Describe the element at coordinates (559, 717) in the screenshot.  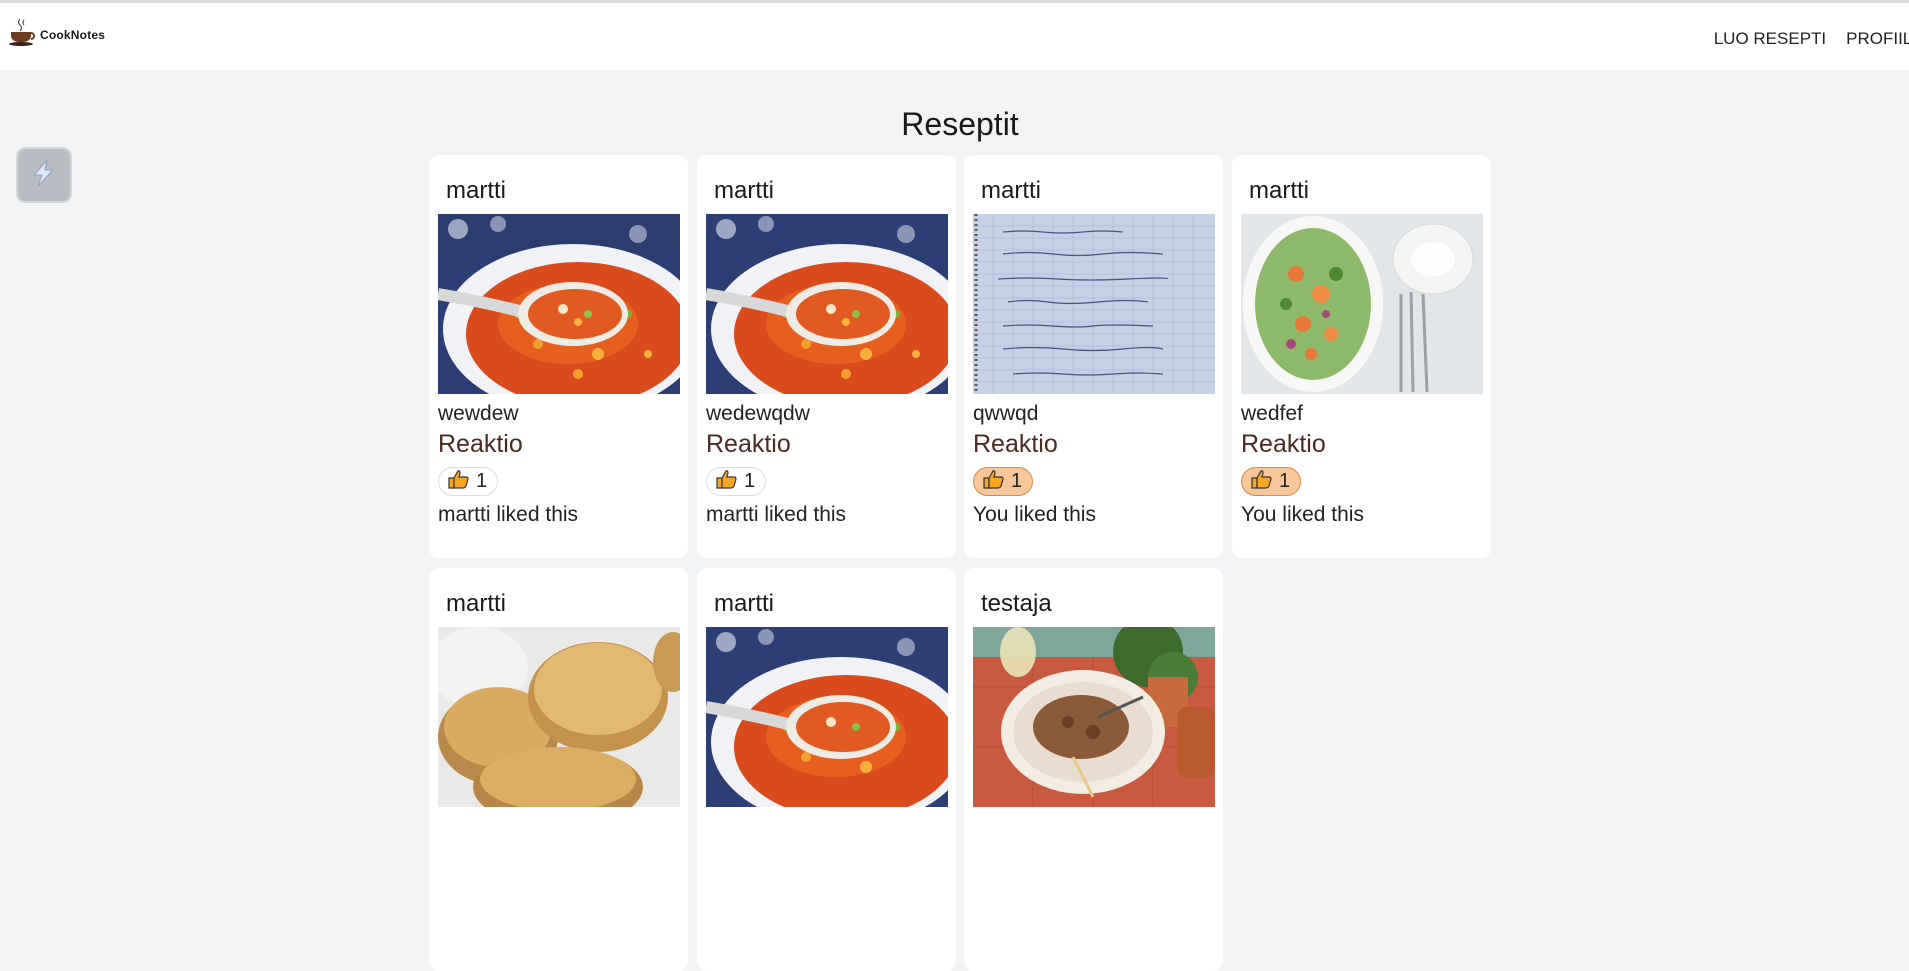
I see `recipe-image-bread` at that location.